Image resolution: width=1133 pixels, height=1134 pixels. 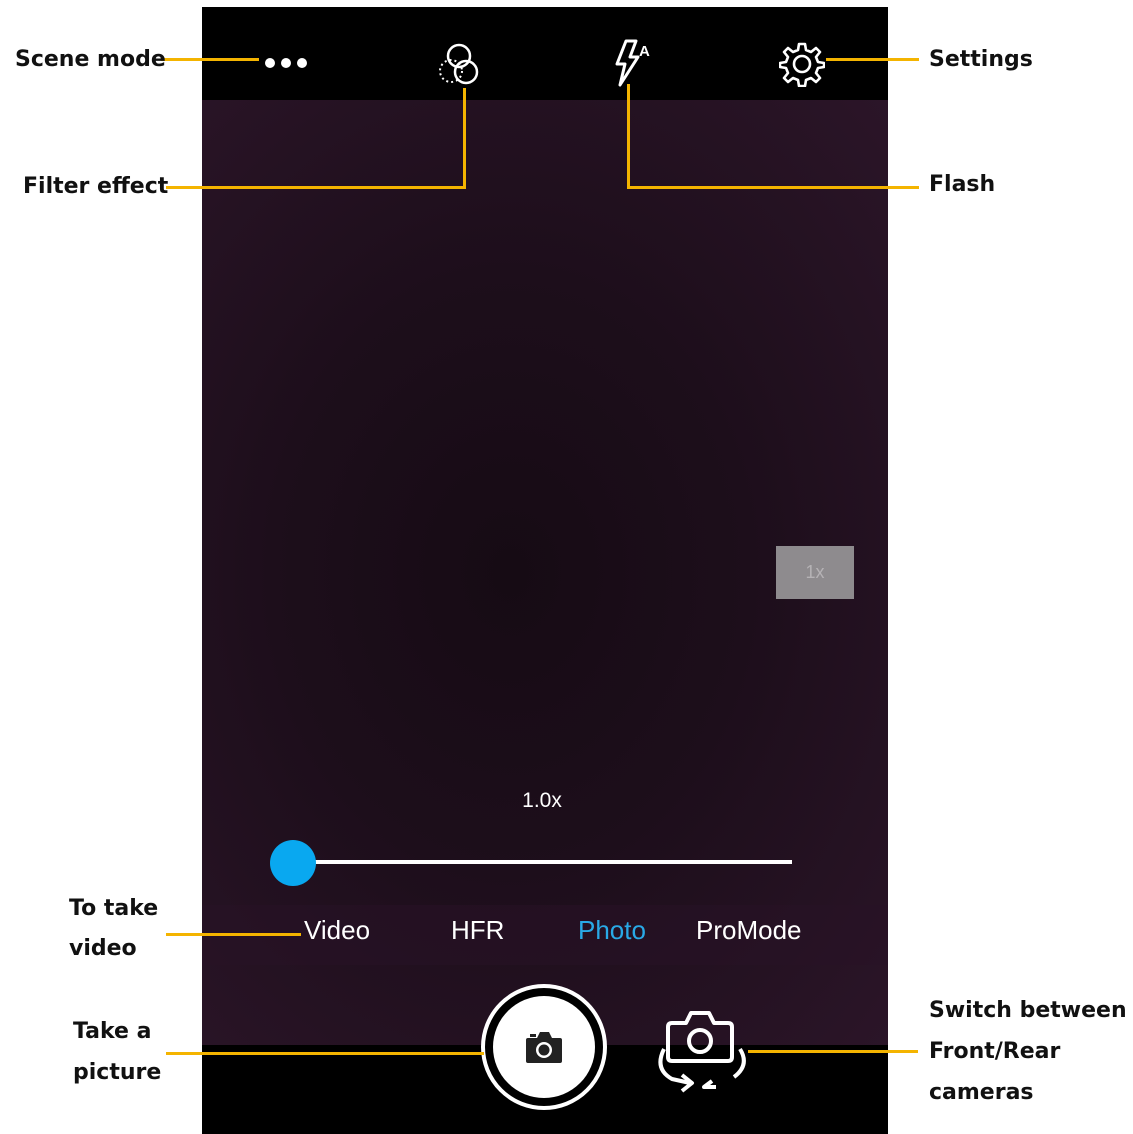 I want to click on callout-line-filter-effect-vertical, so click(x=464, y=138).